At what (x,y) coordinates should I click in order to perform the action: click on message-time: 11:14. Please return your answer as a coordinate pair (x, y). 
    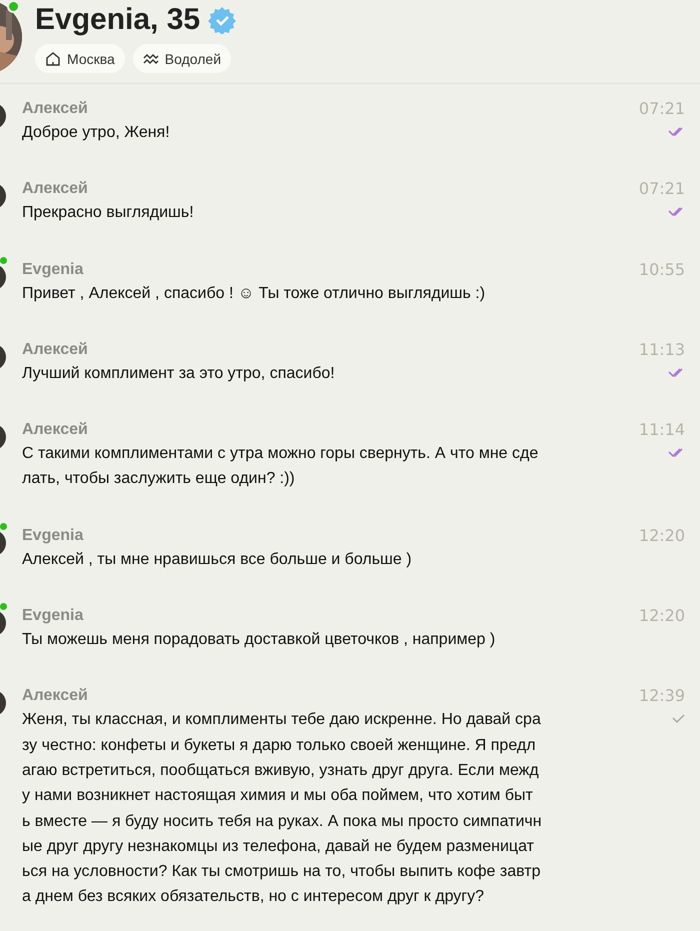
    Looking at the image, I should click on (661, 430).